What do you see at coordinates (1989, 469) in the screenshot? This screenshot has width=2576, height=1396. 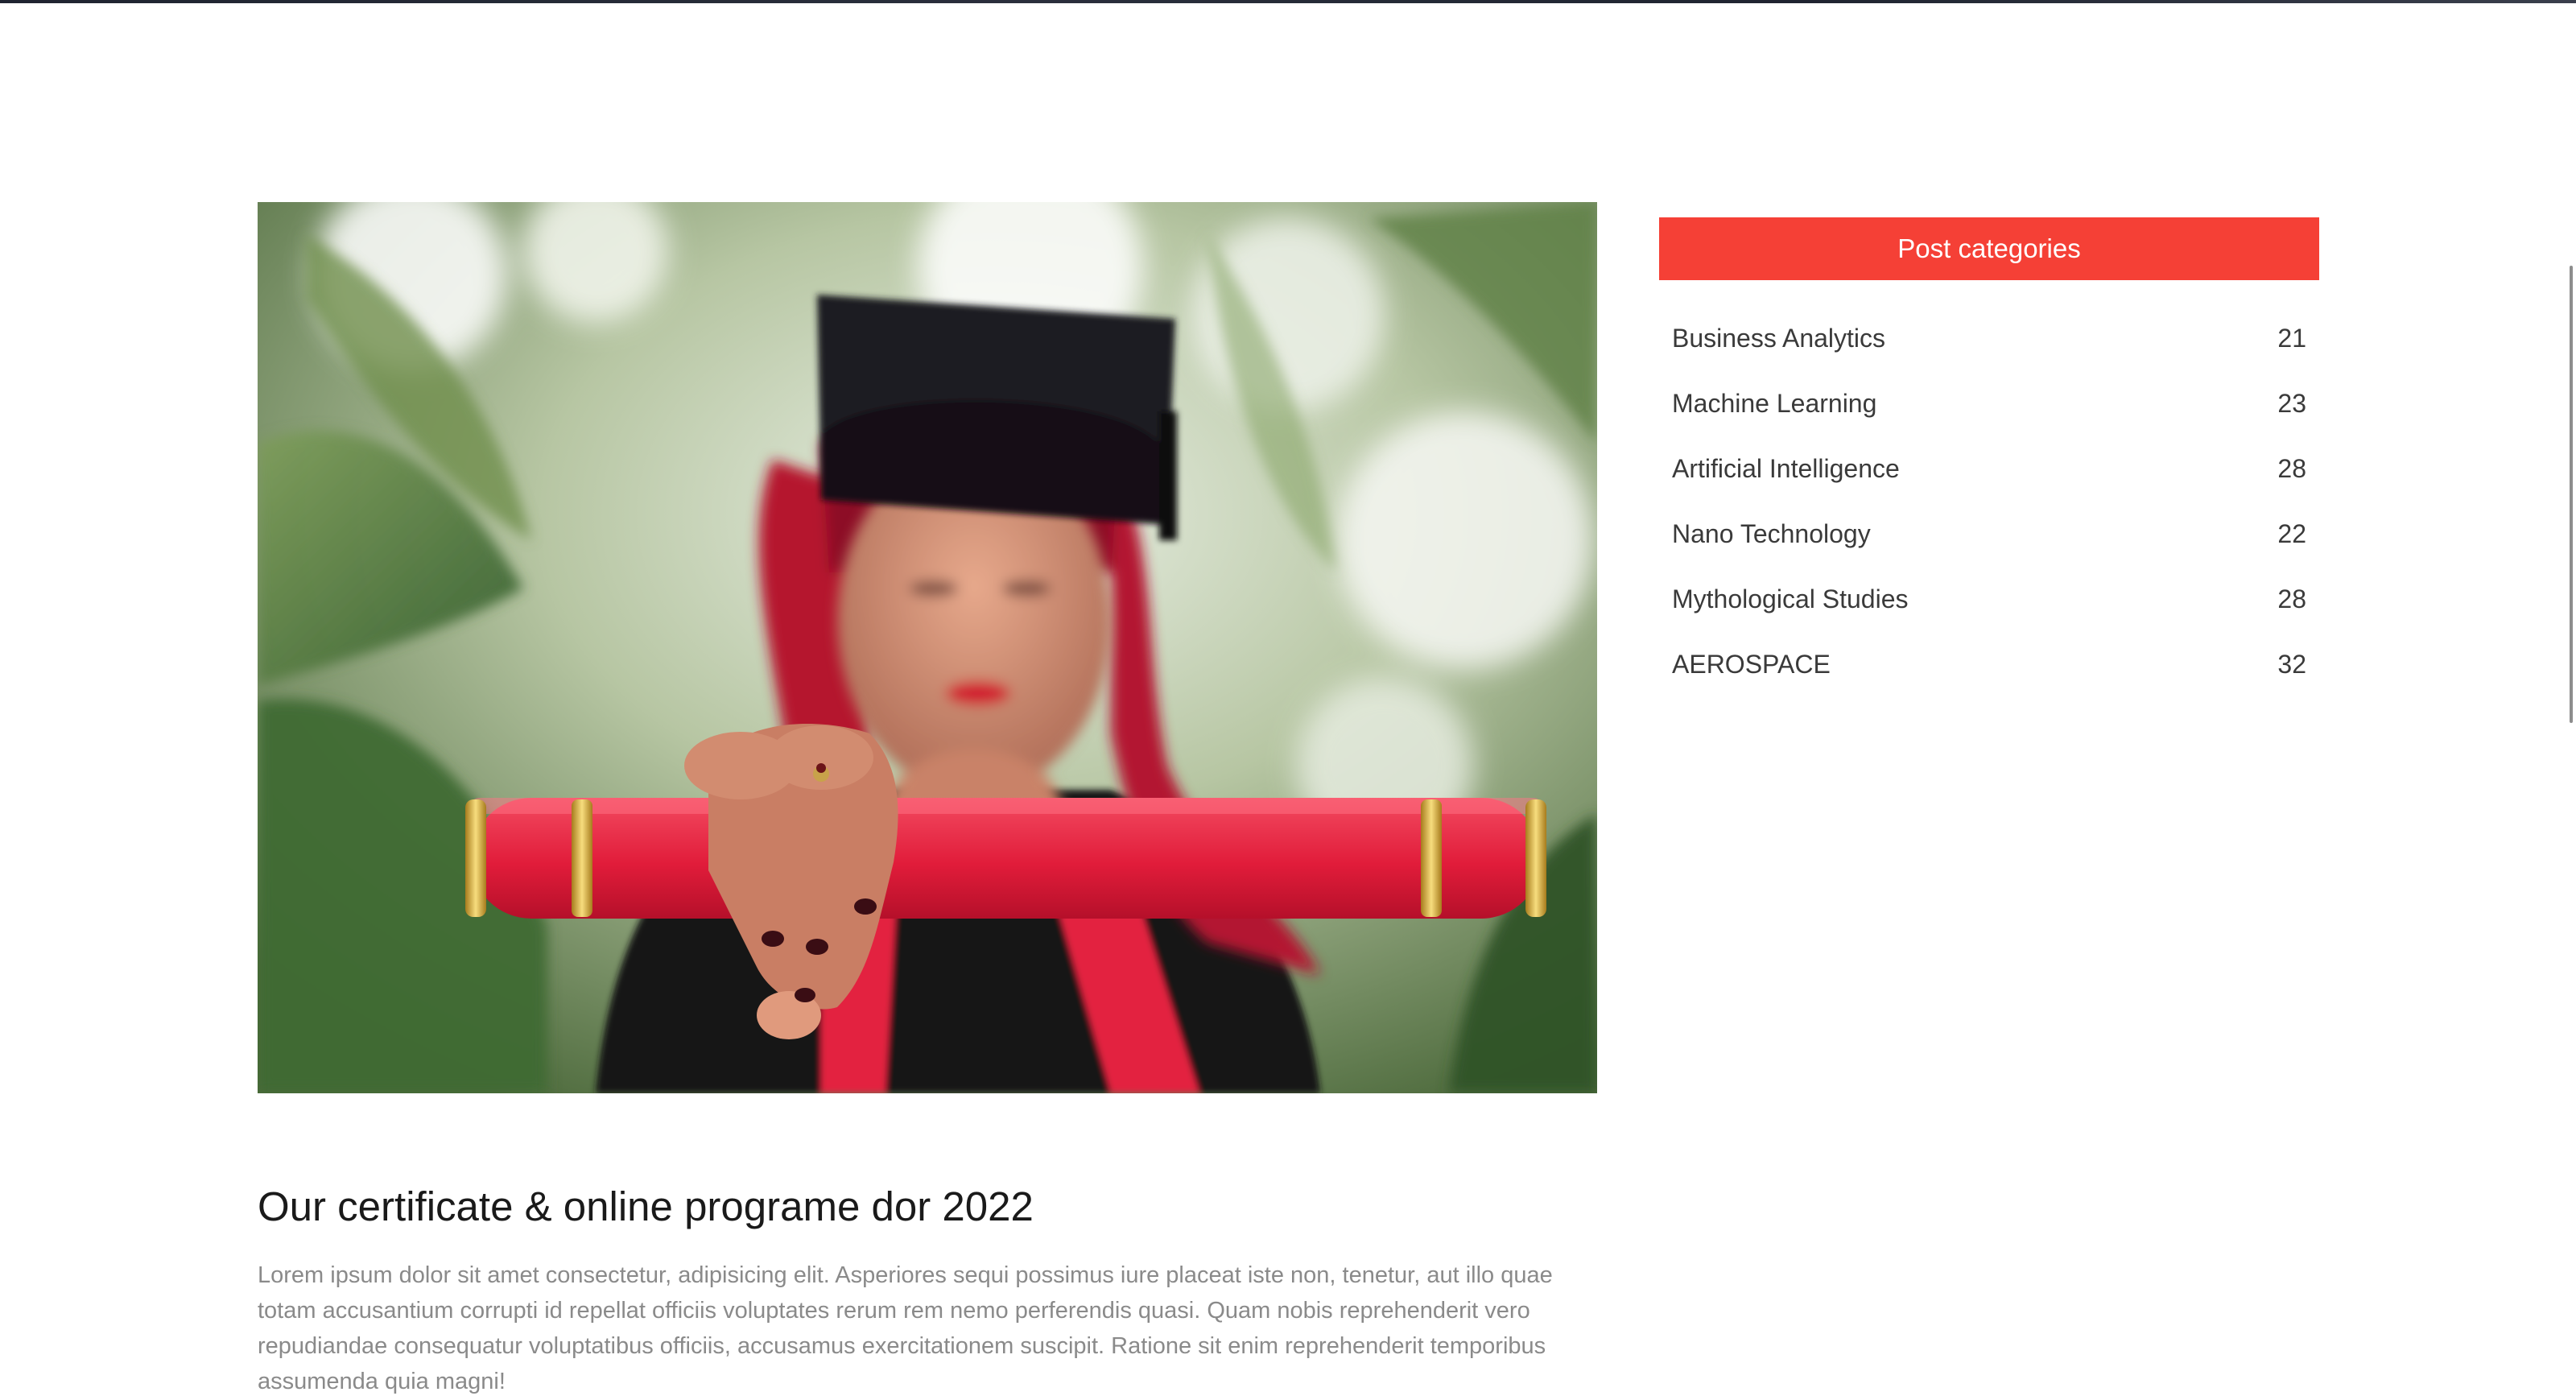 I see `category-item-artificial-intelligence: Artificial Intelligence 28` at bounding box center [1989, 469].